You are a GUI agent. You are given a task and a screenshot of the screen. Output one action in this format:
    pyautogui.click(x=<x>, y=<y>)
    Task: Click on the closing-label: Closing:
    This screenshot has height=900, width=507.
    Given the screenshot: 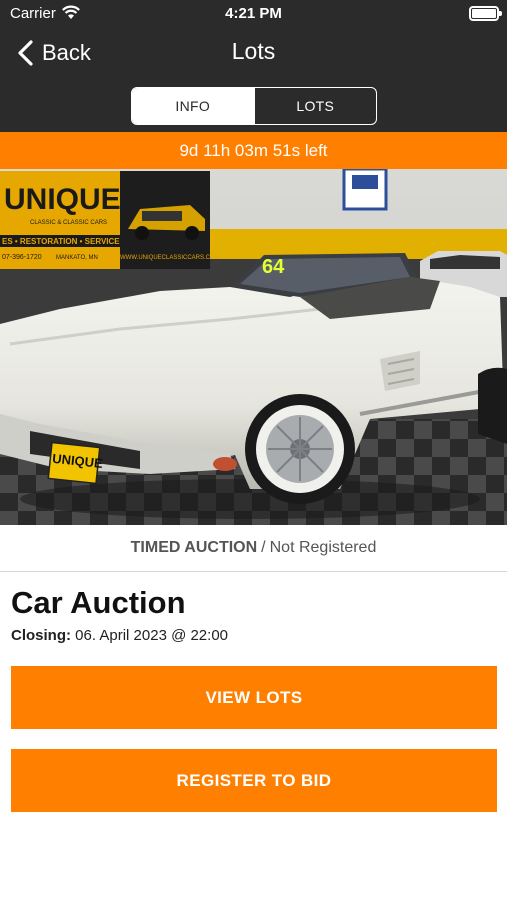 What is the action you would take?
    pyautogui.click(x=41, y=635)
    